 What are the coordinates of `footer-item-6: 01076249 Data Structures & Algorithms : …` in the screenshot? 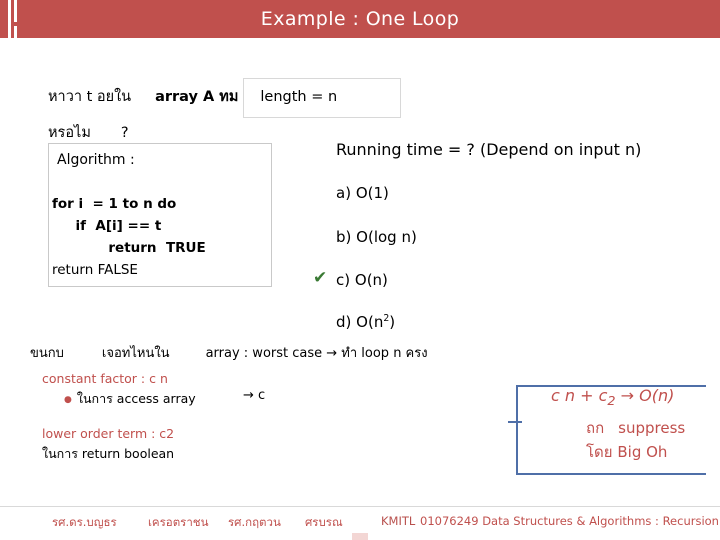 It's located at (569, 521).